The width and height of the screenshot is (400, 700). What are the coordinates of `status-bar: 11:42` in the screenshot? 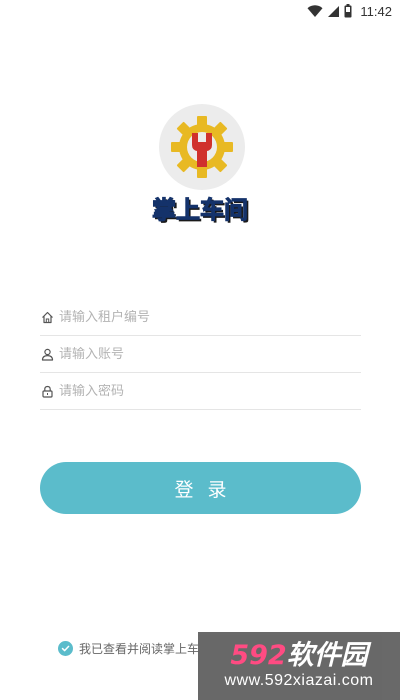 It's located at (200, 11).